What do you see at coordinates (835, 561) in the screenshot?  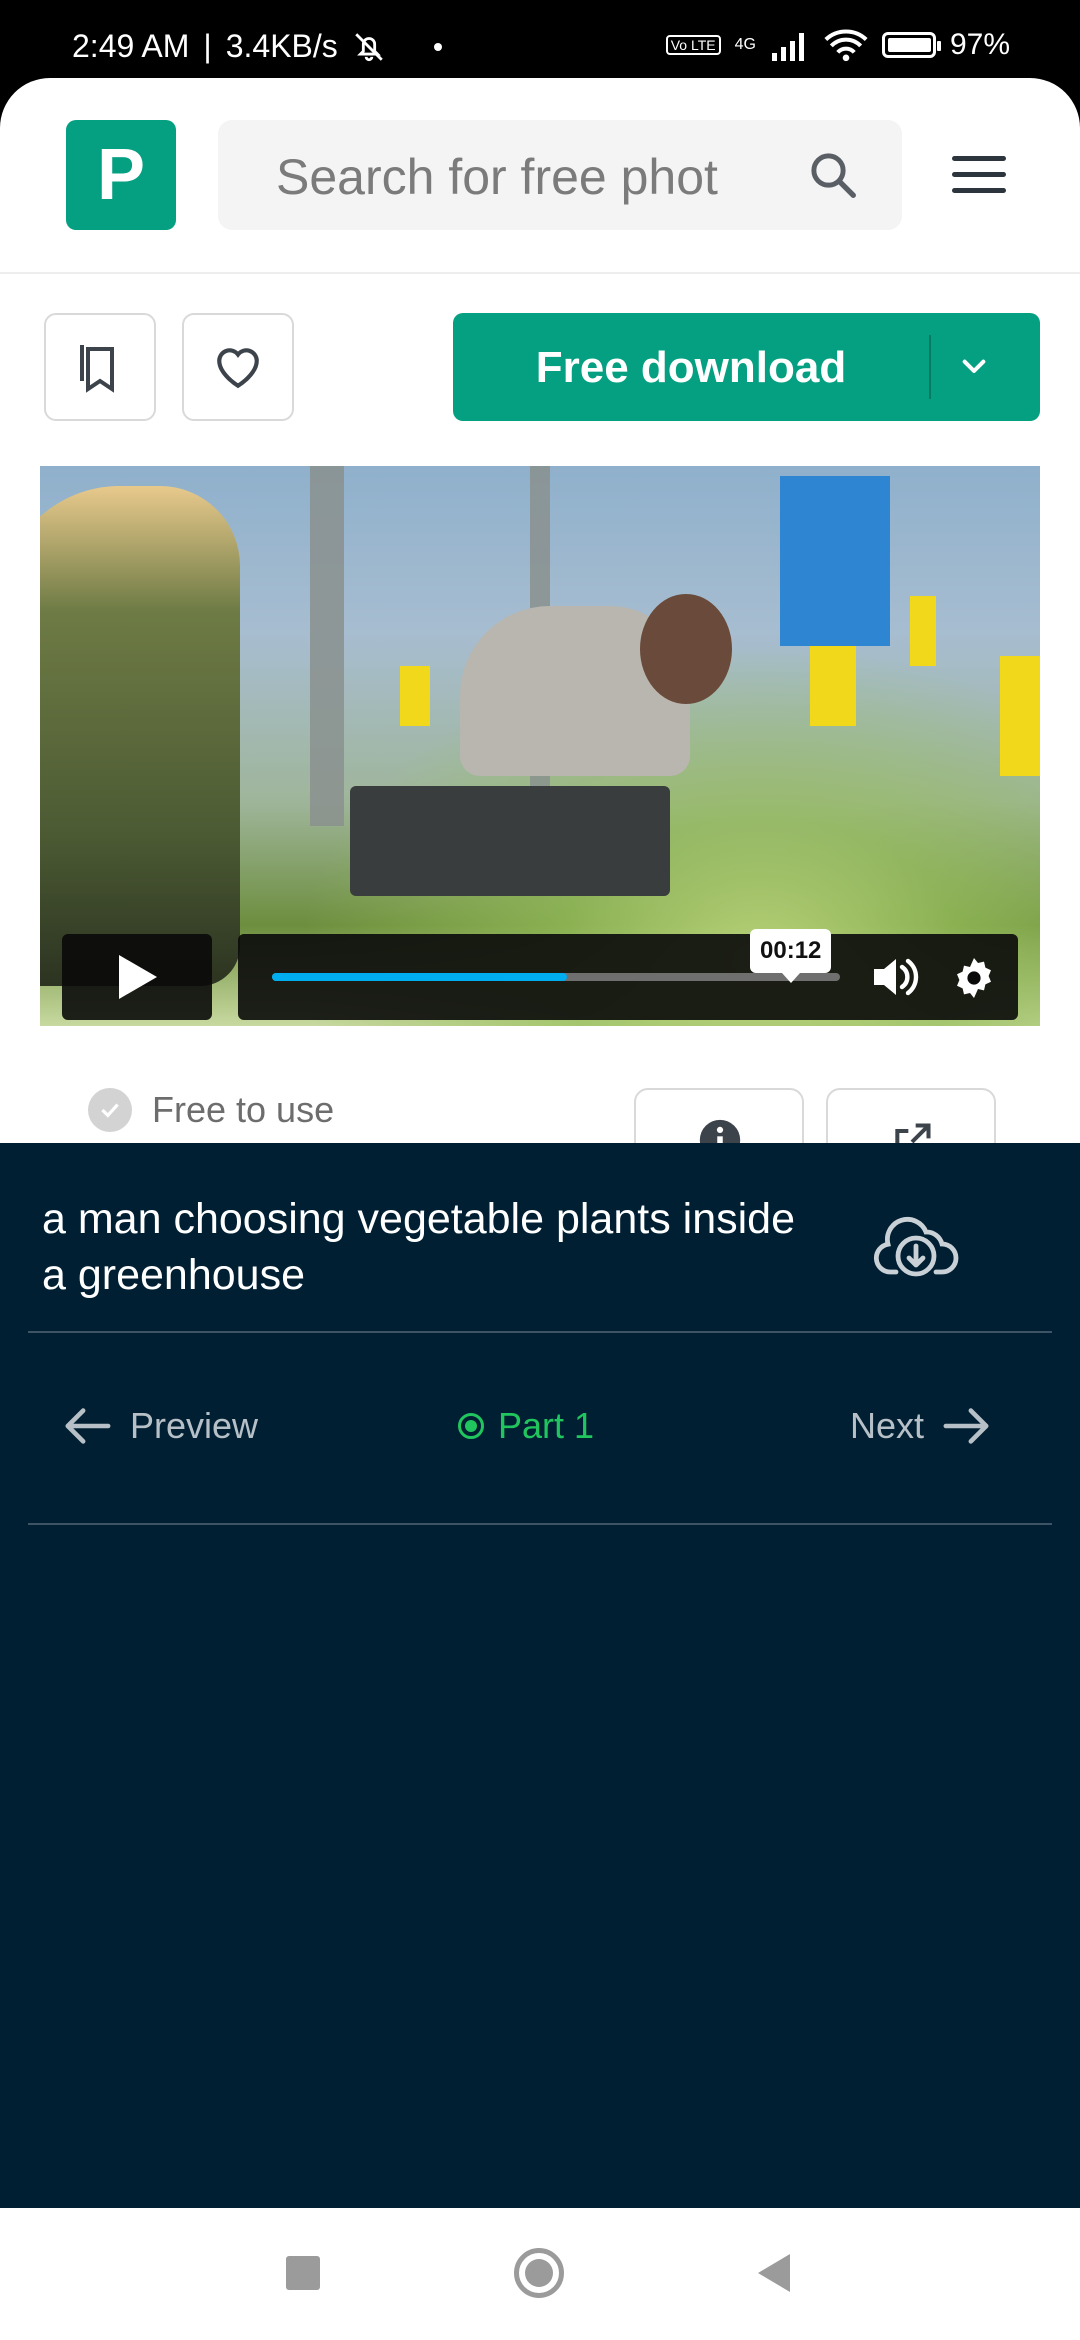 I see `blue-sticky-trap` at bounding box center [835, 561].